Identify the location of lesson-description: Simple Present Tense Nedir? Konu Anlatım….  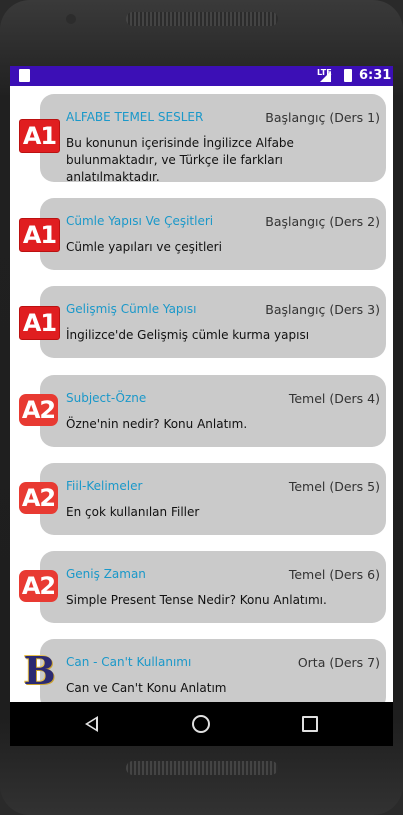
(196, 600).